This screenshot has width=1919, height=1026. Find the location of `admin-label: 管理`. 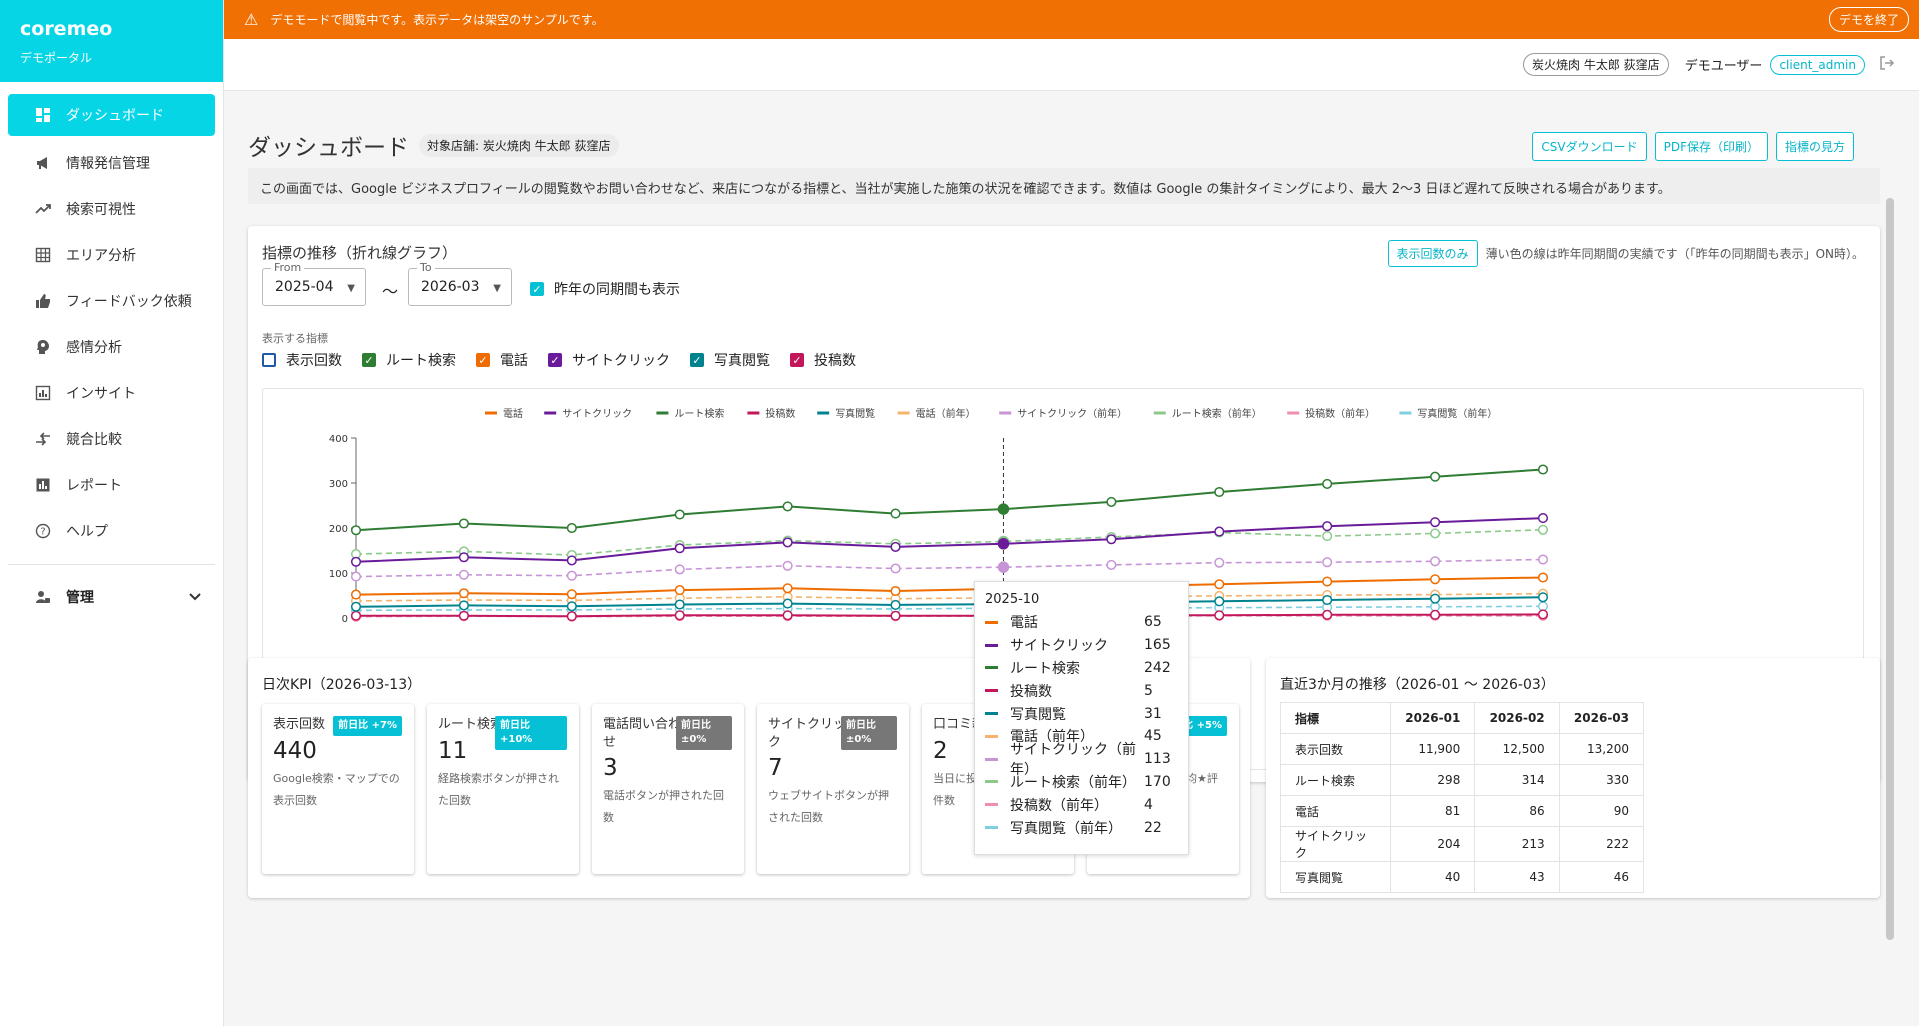

admin-label: 管理 is located at coordinates (80, 598).